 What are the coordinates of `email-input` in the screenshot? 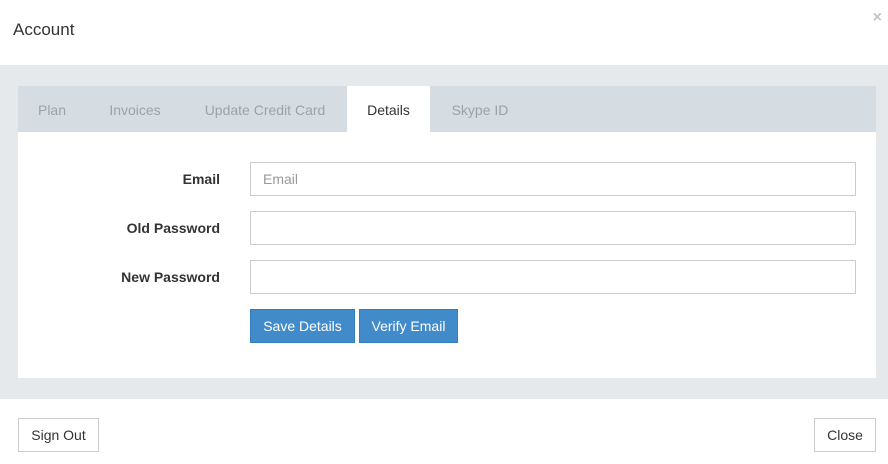 It's located at (553, 179).